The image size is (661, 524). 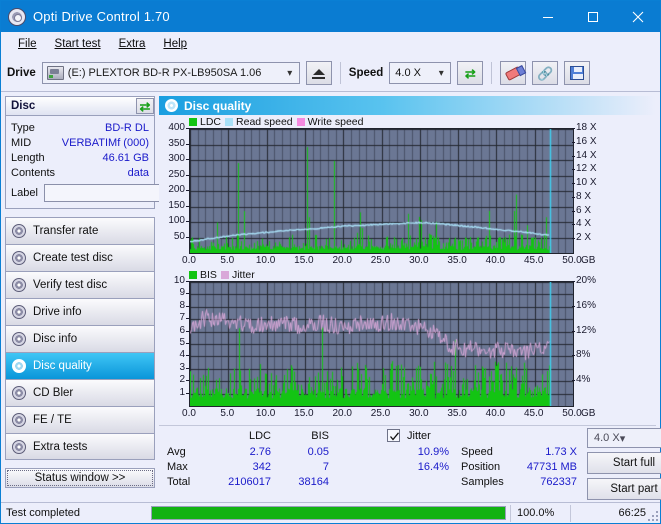 I want to click on legend-label-jitter: Jitter, so click(x=243, y=274).